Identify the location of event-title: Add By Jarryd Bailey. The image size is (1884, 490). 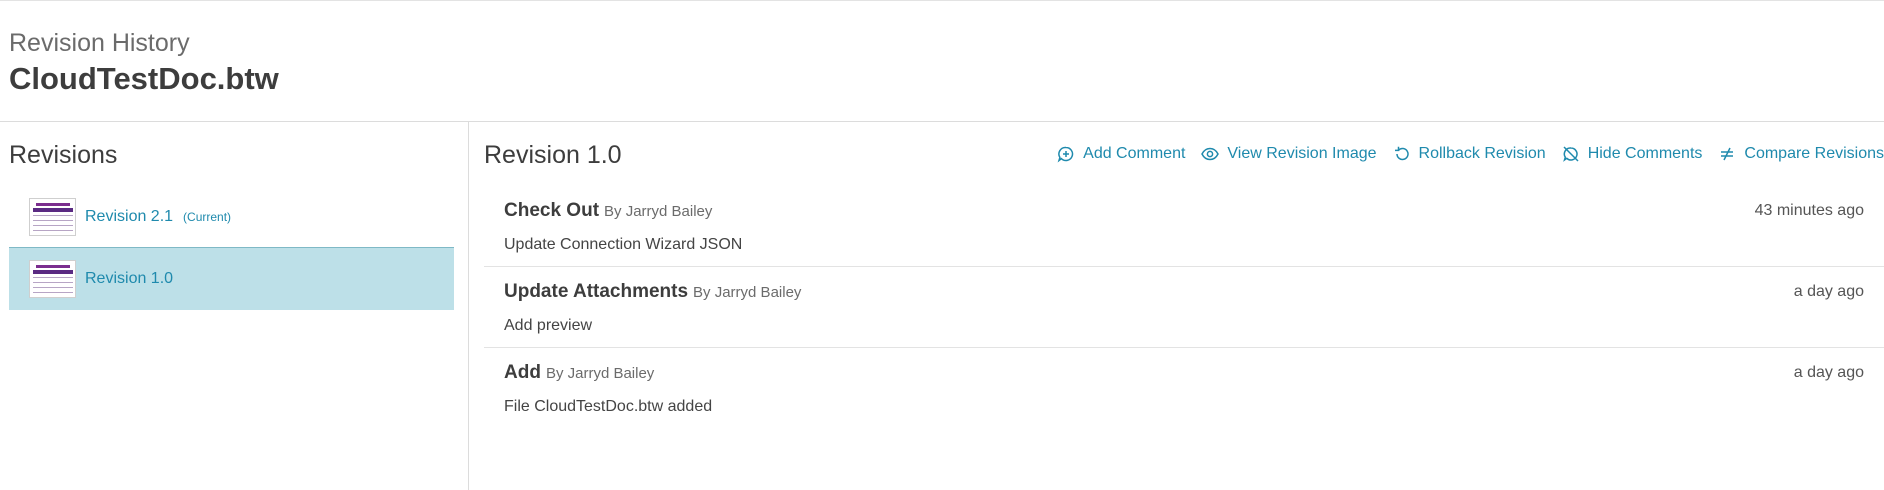
(579, 373).